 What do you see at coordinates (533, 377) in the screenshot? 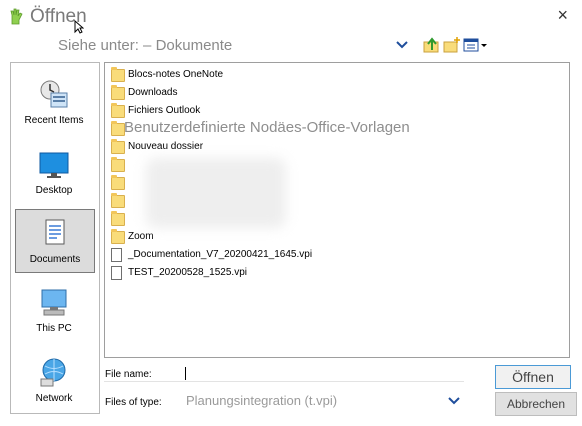
I see `open-button: Öffnen` at bounding box center [533, 377].